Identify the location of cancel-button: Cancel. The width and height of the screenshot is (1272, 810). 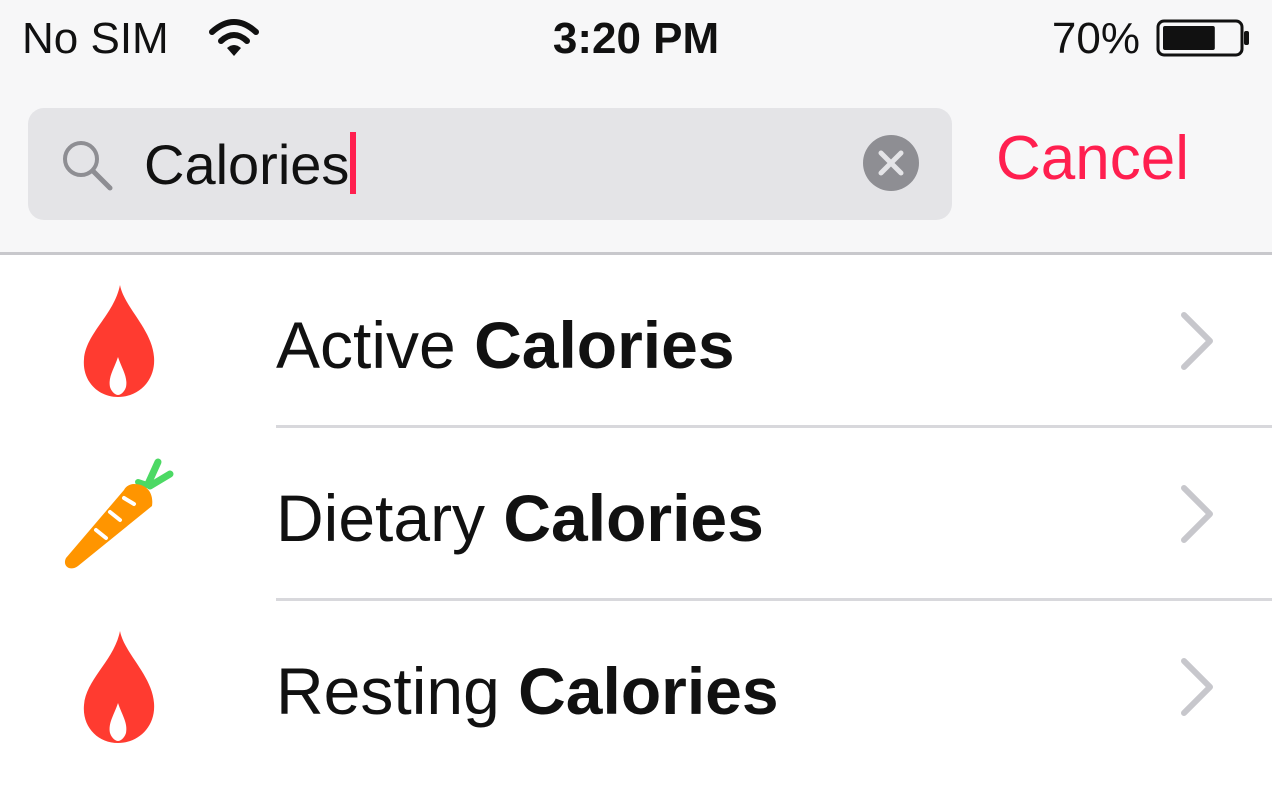
(1092, 159).